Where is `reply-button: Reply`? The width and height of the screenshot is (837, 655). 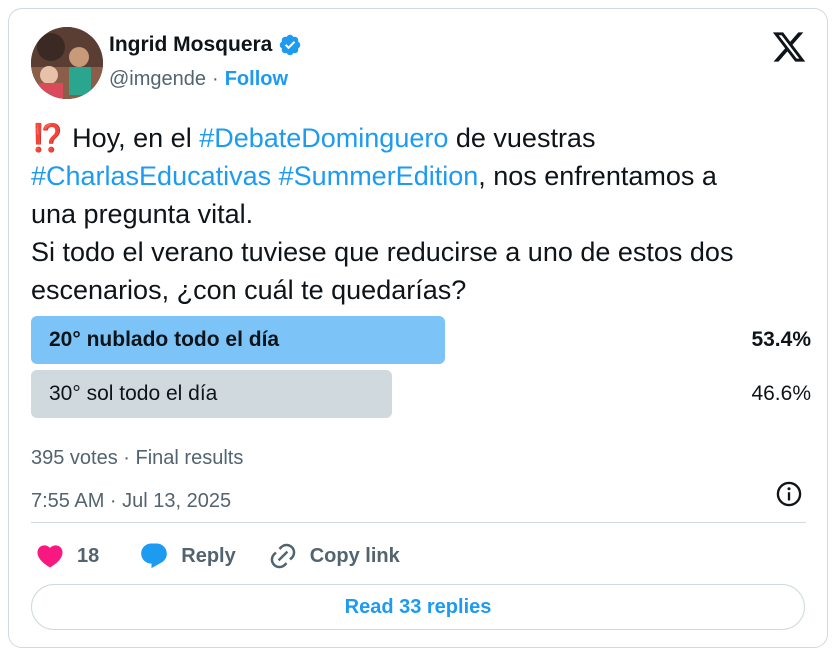 reply-button: Reply is located at coordinates (187, 556).